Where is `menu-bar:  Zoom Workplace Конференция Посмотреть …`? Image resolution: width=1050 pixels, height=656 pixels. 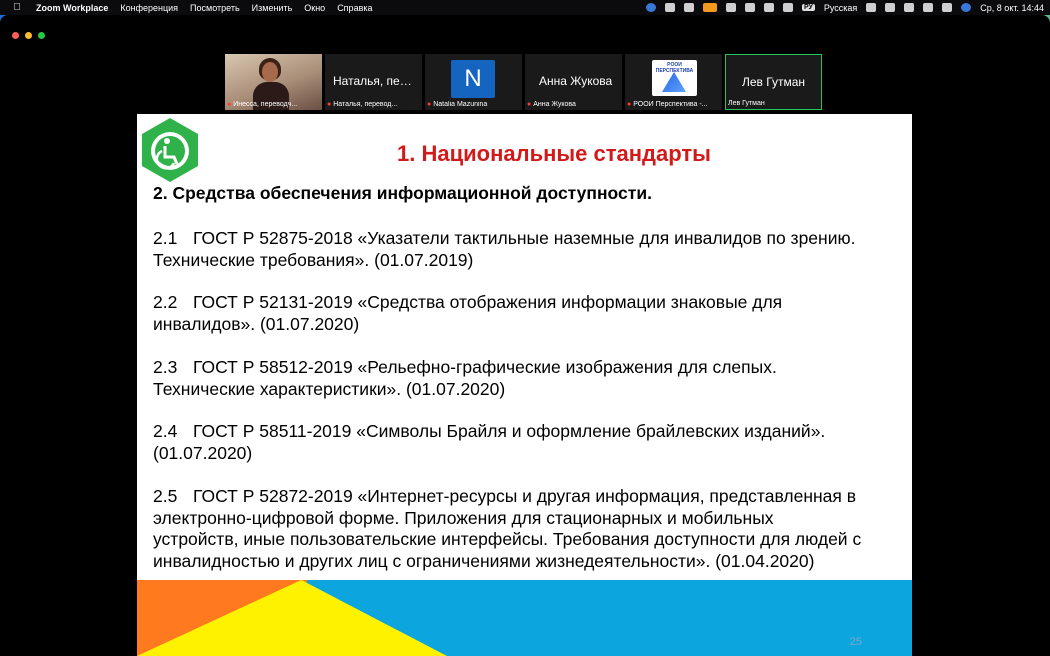
menu-bar:  Zoom Workplace Конференция Посмотреть … is located at coordinates (525, 7).